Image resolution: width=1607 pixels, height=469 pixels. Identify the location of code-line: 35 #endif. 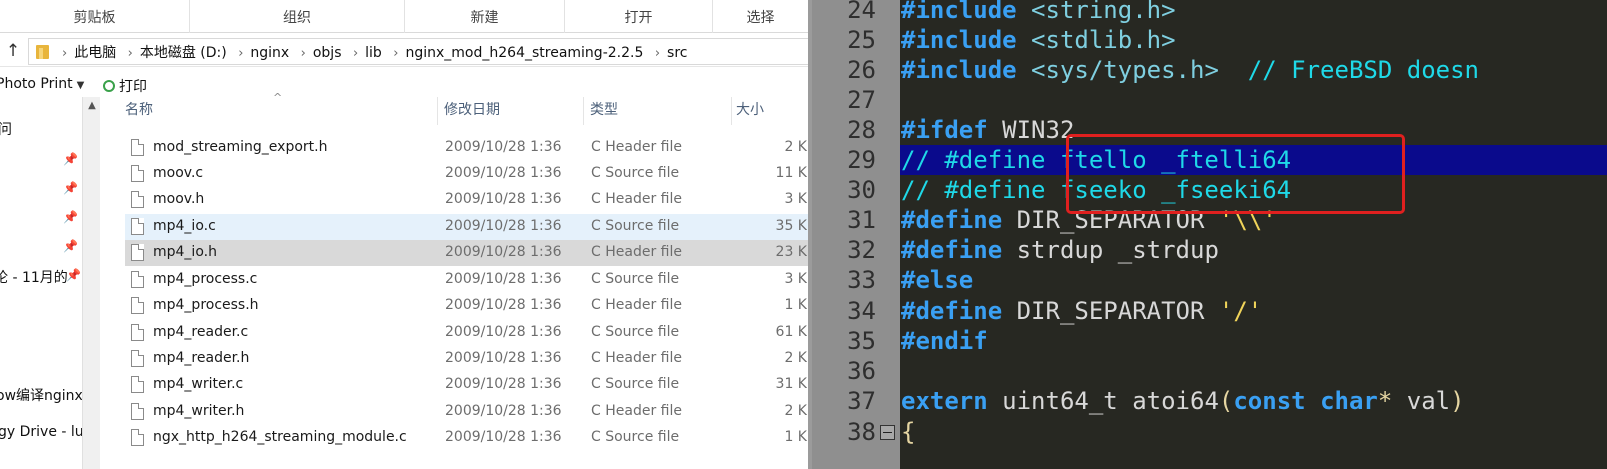
(1207, 341).